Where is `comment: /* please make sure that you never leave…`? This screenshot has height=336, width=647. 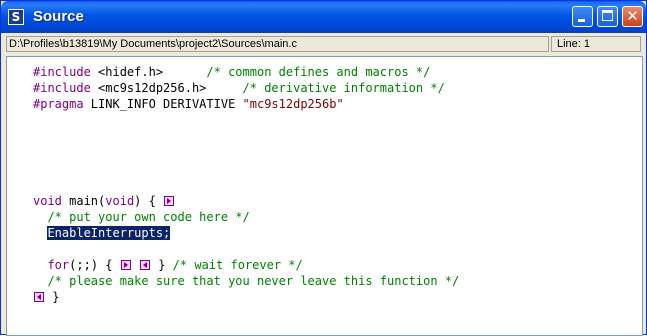
comment: /* please make sure that you never leave… is located at coordinates (253, 281).